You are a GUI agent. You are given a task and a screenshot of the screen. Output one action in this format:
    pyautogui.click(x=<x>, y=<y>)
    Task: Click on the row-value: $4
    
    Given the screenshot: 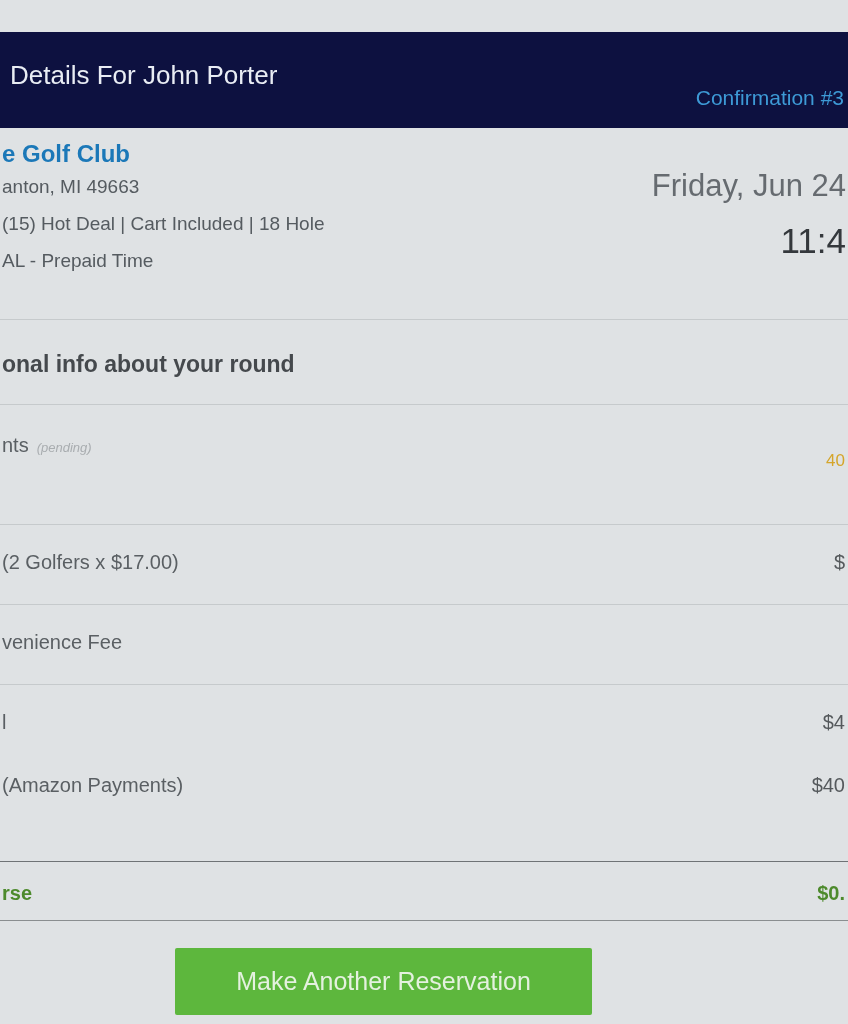 What is the action you would take?
    pyautogui.click(x=833, y=722)
    